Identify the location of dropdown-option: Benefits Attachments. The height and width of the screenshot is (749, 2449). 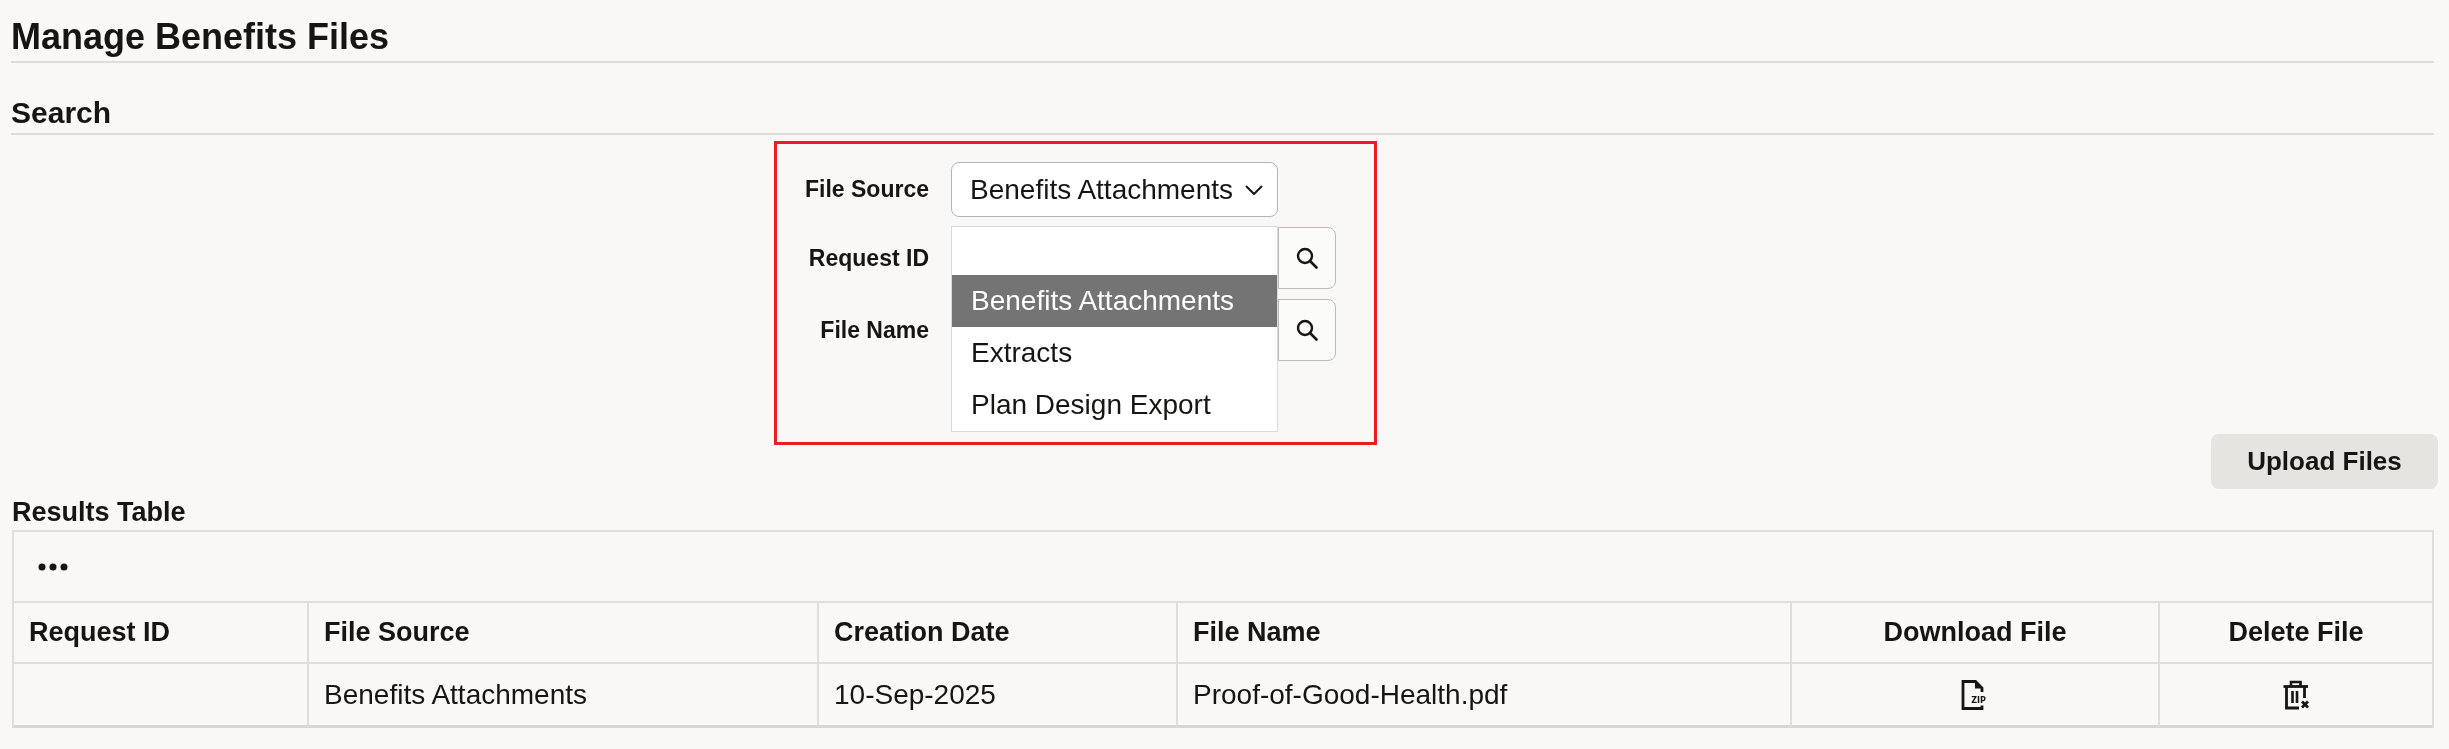
(1114, 301).